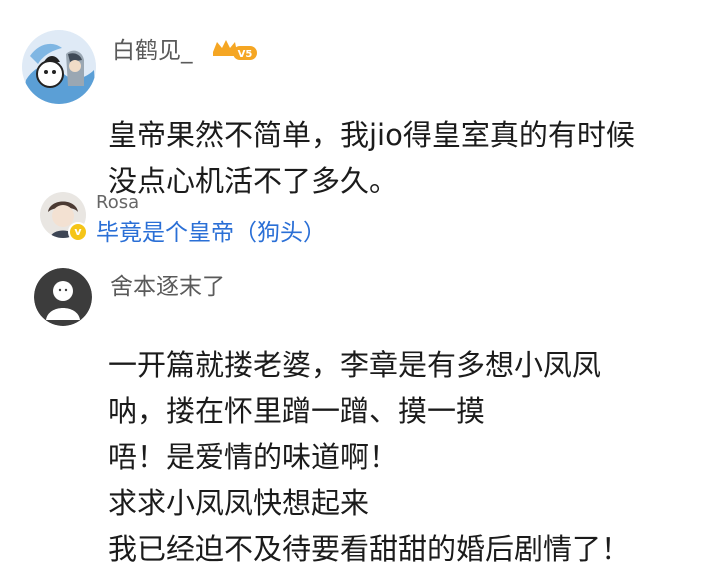  I want to click on comment-line: 我已经迫不及待要看甜甜的婚后剧情了！, so click(369, 549).